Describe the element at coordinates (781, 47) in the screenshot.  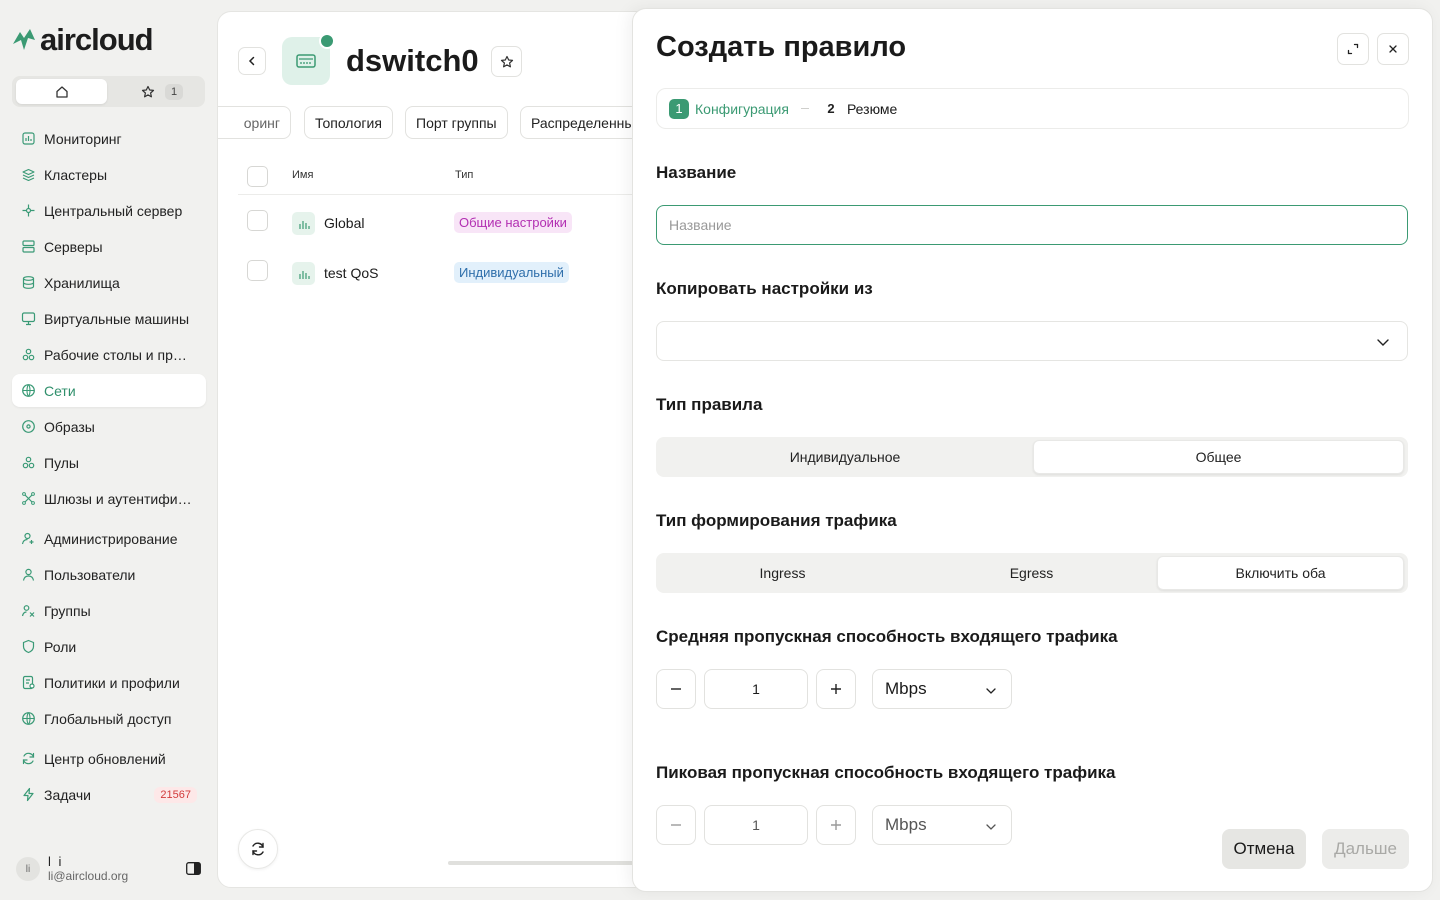
I see `drawer-title: Создать правило` at that location.